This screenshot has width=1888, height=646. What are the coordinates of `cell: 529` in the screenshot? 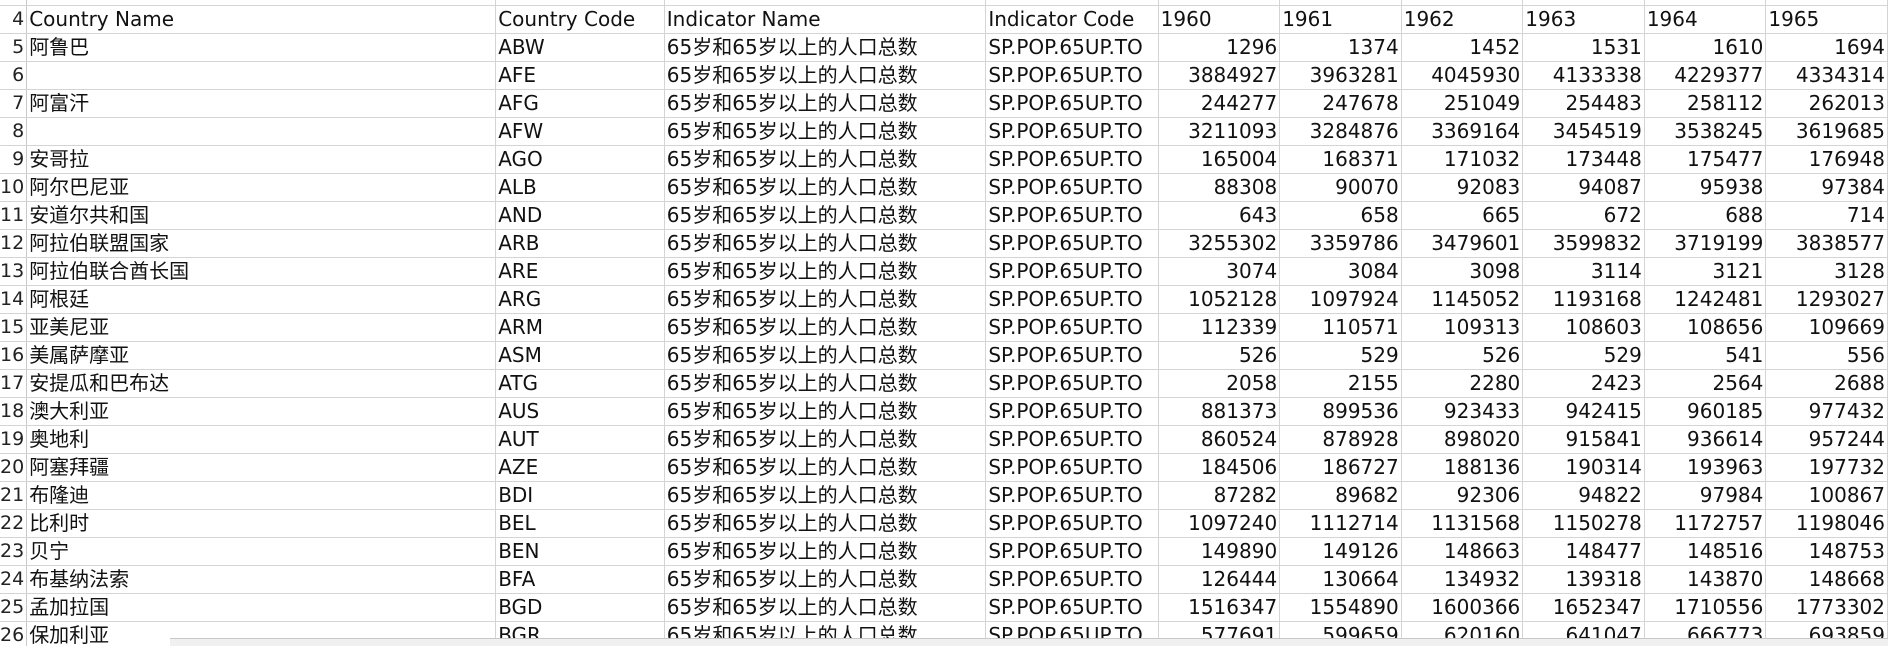 It's located at (1583, 355).